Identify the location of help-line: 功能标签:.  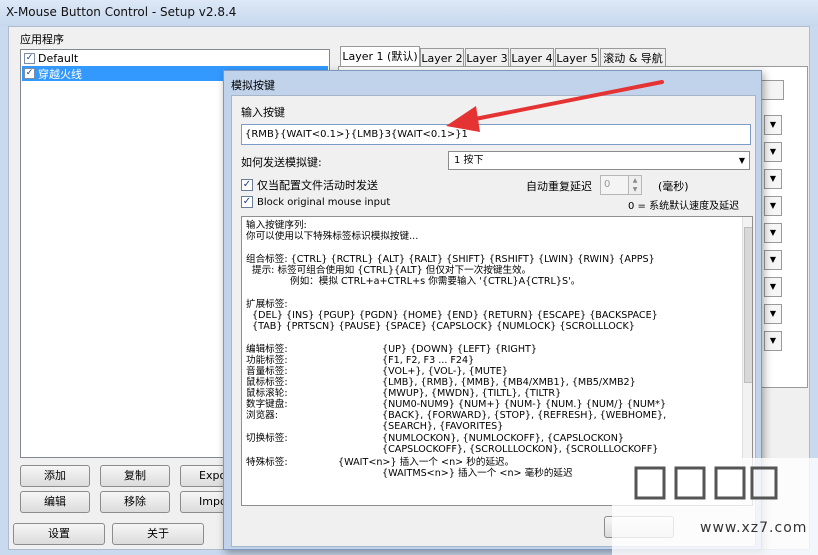
(267, 360).